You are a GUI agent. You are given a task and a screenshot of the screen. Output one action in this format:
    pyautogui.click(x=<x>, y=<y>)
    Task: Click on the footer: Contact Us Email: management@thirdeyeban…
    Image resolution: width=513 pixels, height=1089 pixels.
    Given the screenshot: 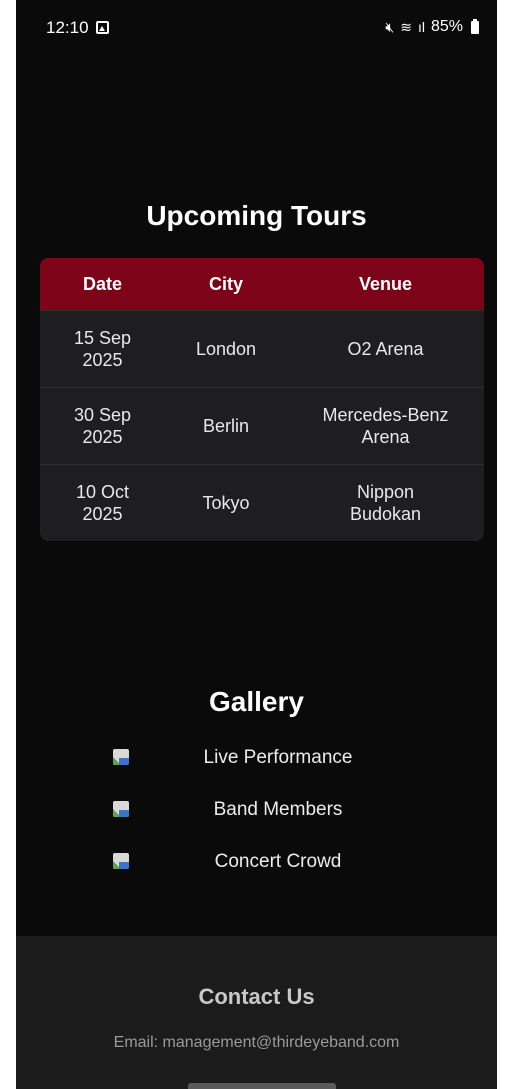 What is the action you would take?
    pyautogui.click(x=256, y=1012)
    